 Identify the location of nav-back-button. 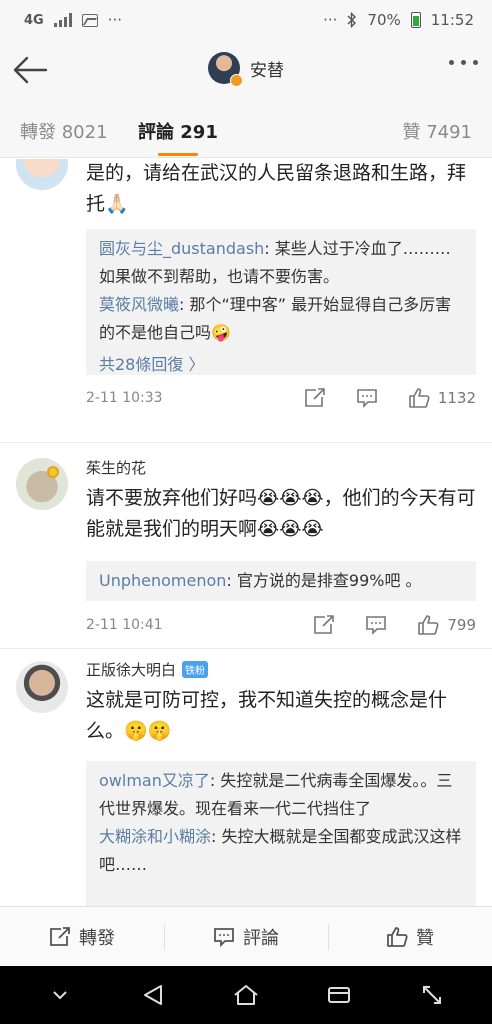
(153, 995).